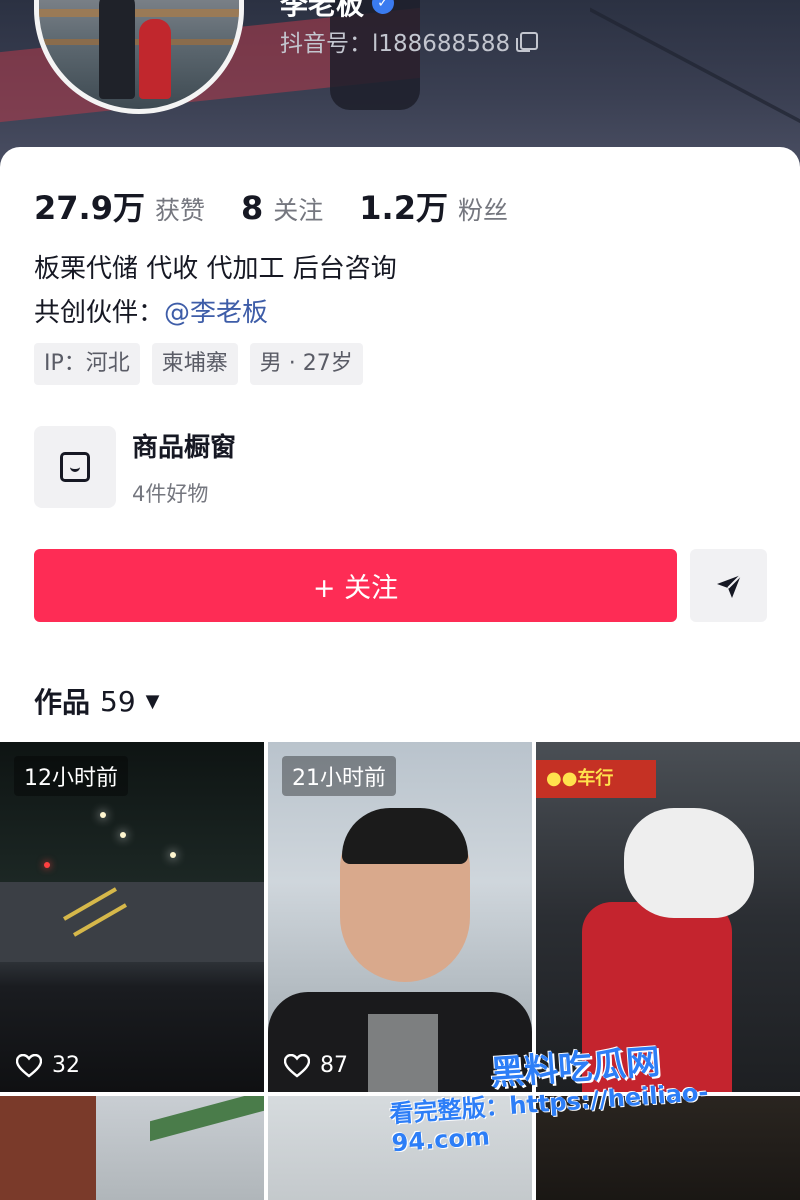 The height and width of the screenshot is (1200, 800). Describe the element at coordinates (48, 1065) in the screenshot. I see `video-likes: 32` at that location.